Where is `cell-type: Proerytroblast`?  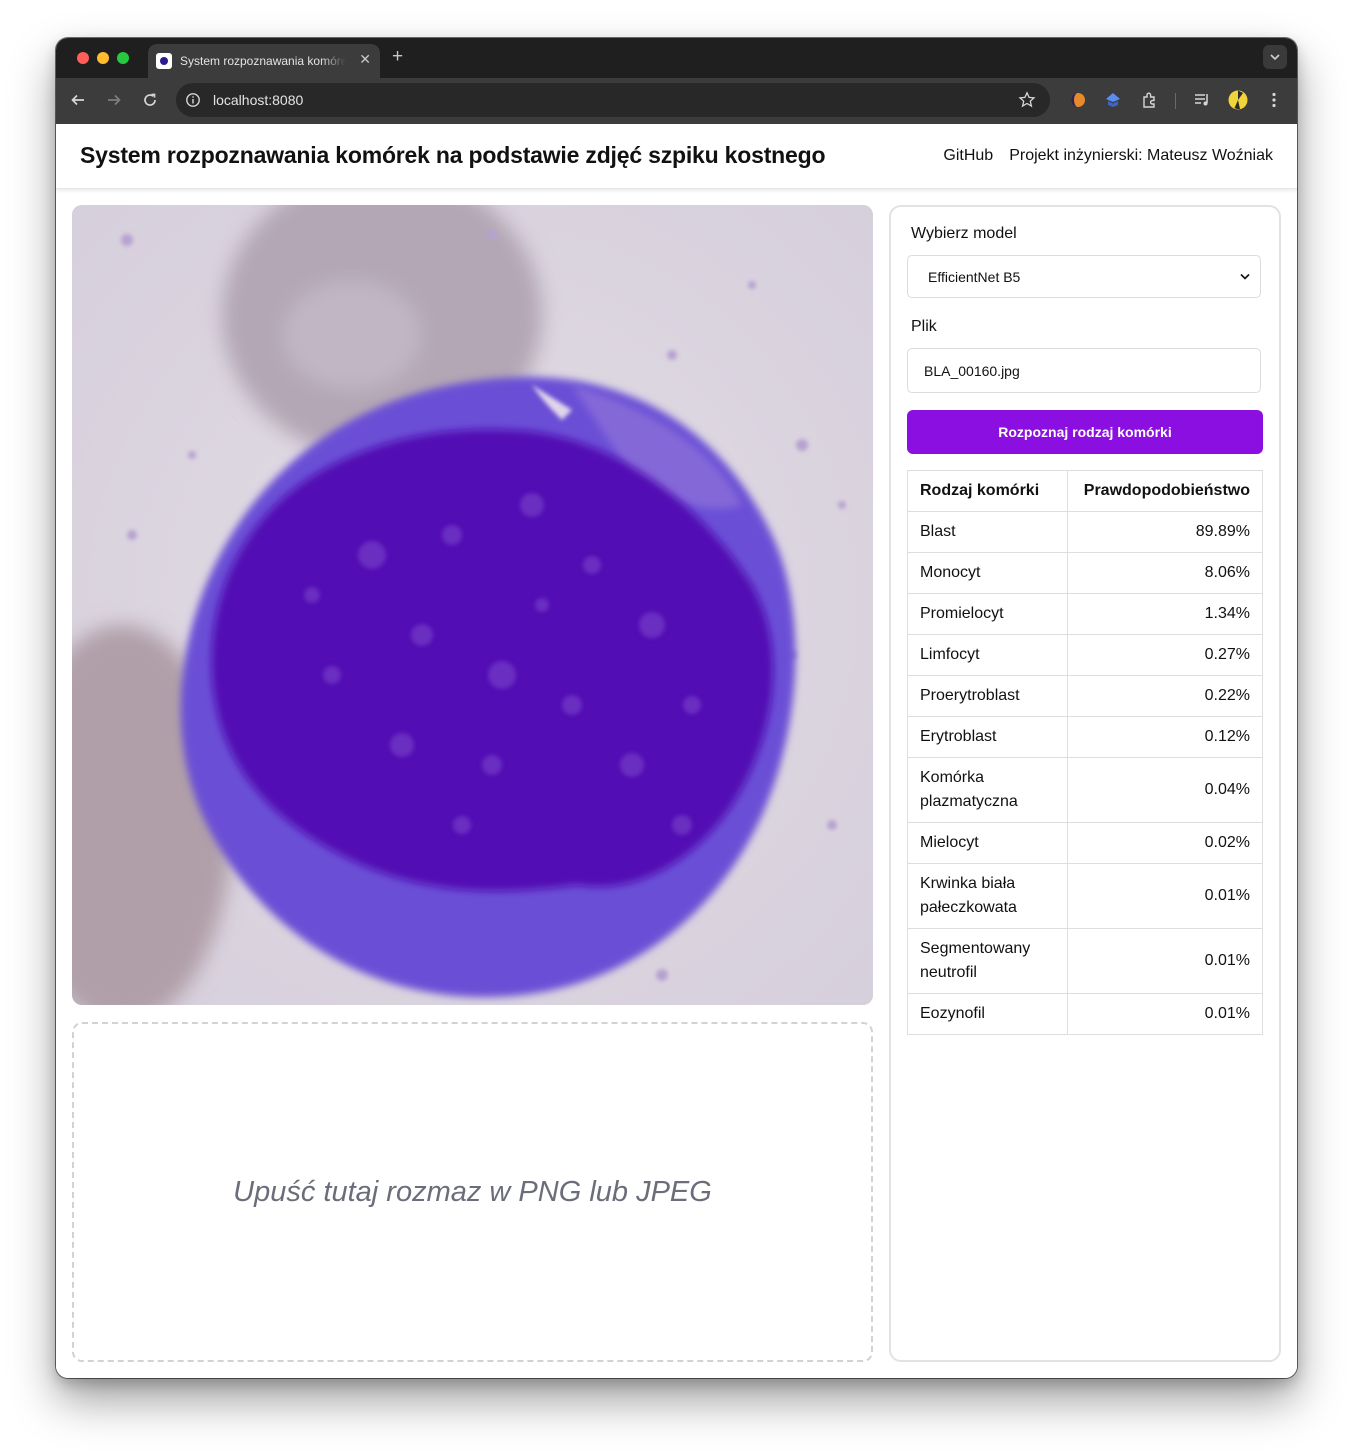
cell-type: Proerytroblast is located at coordinates (987, 696).